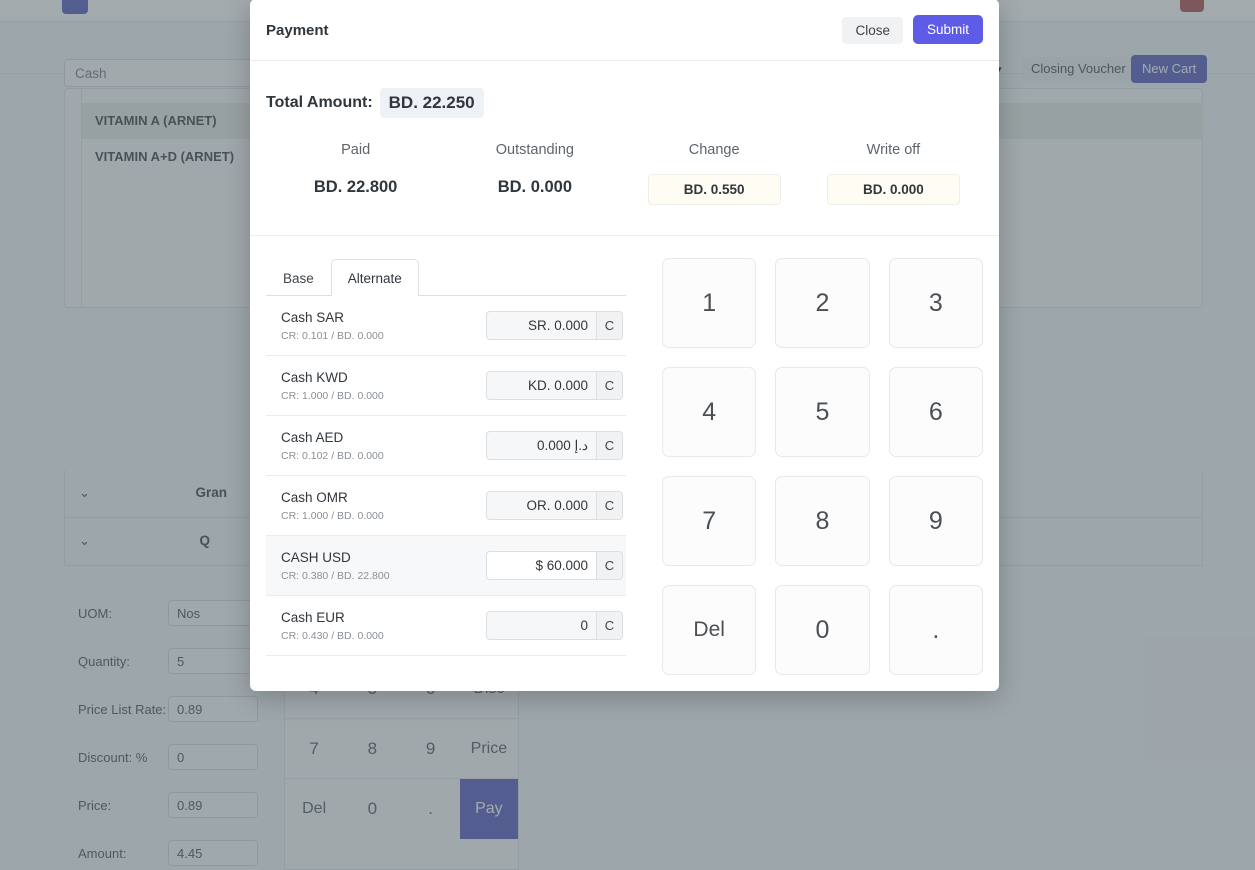  What do you see at coordinates (332, 336) in the screenshot?
I see `method-conversion: CR: 0.101 / BD. 0.000` at bounding box center [332, 336].